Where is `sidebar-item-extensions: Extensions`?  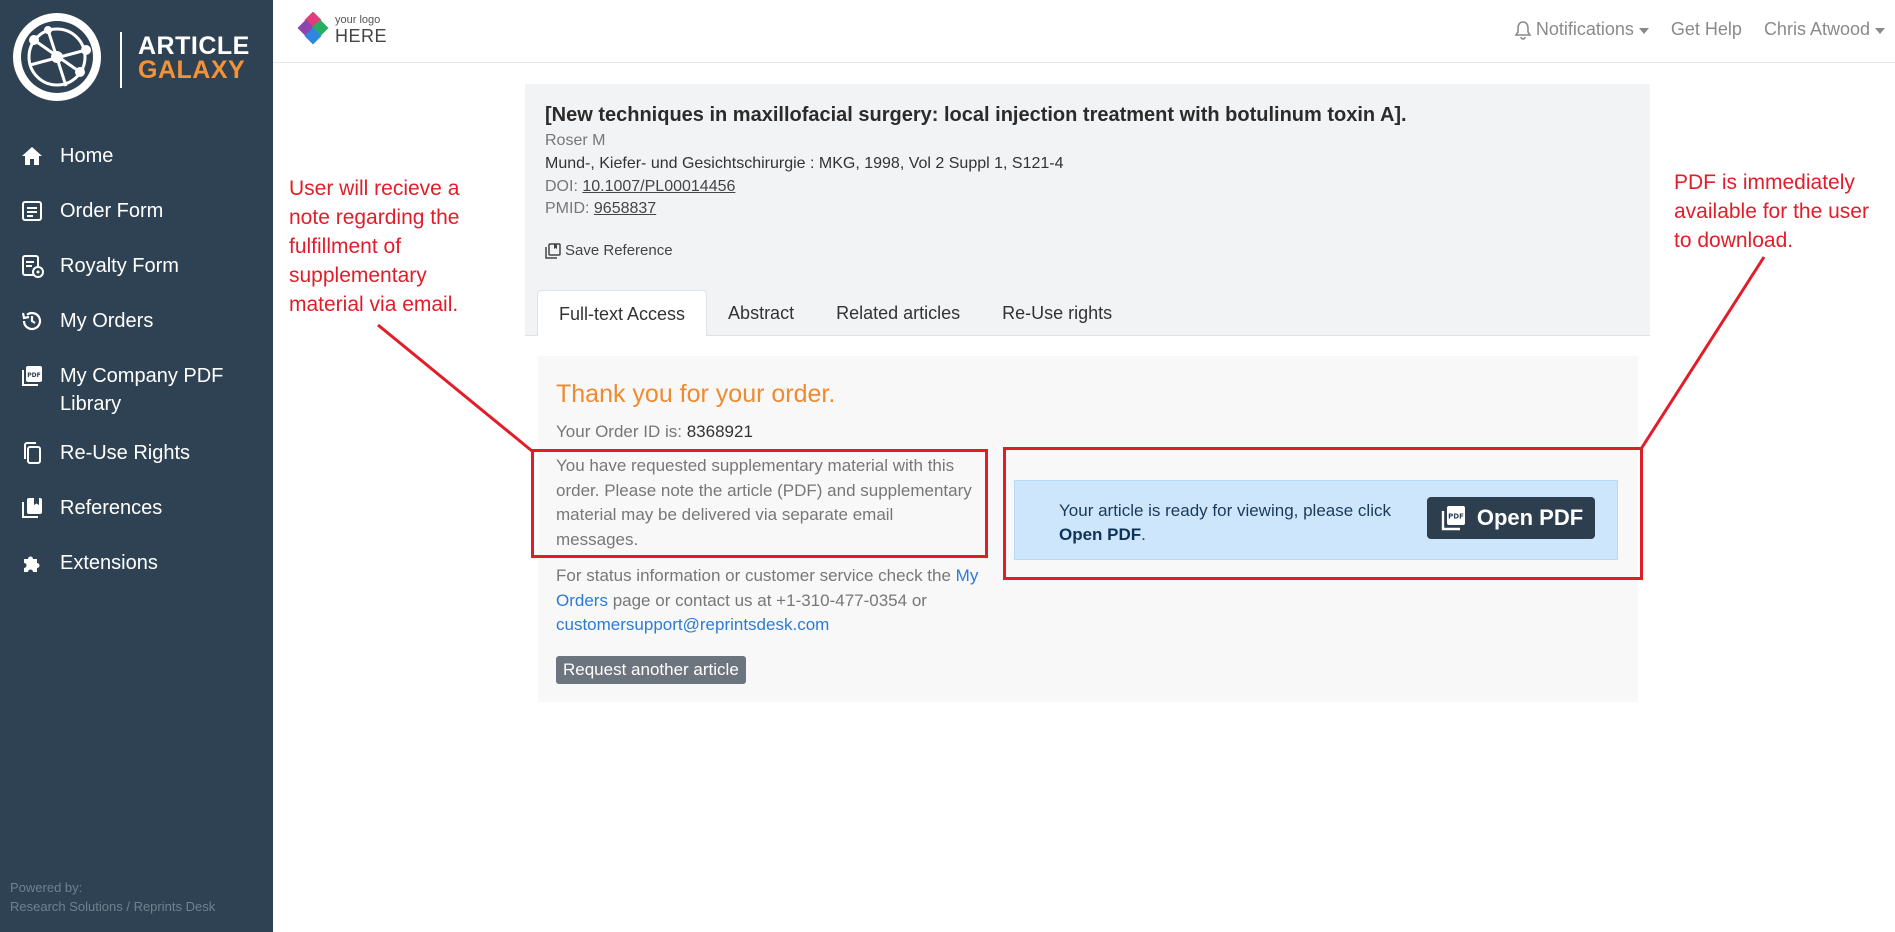
sidebar-item-extensions: Extensions is located at coordinates (86, 563).